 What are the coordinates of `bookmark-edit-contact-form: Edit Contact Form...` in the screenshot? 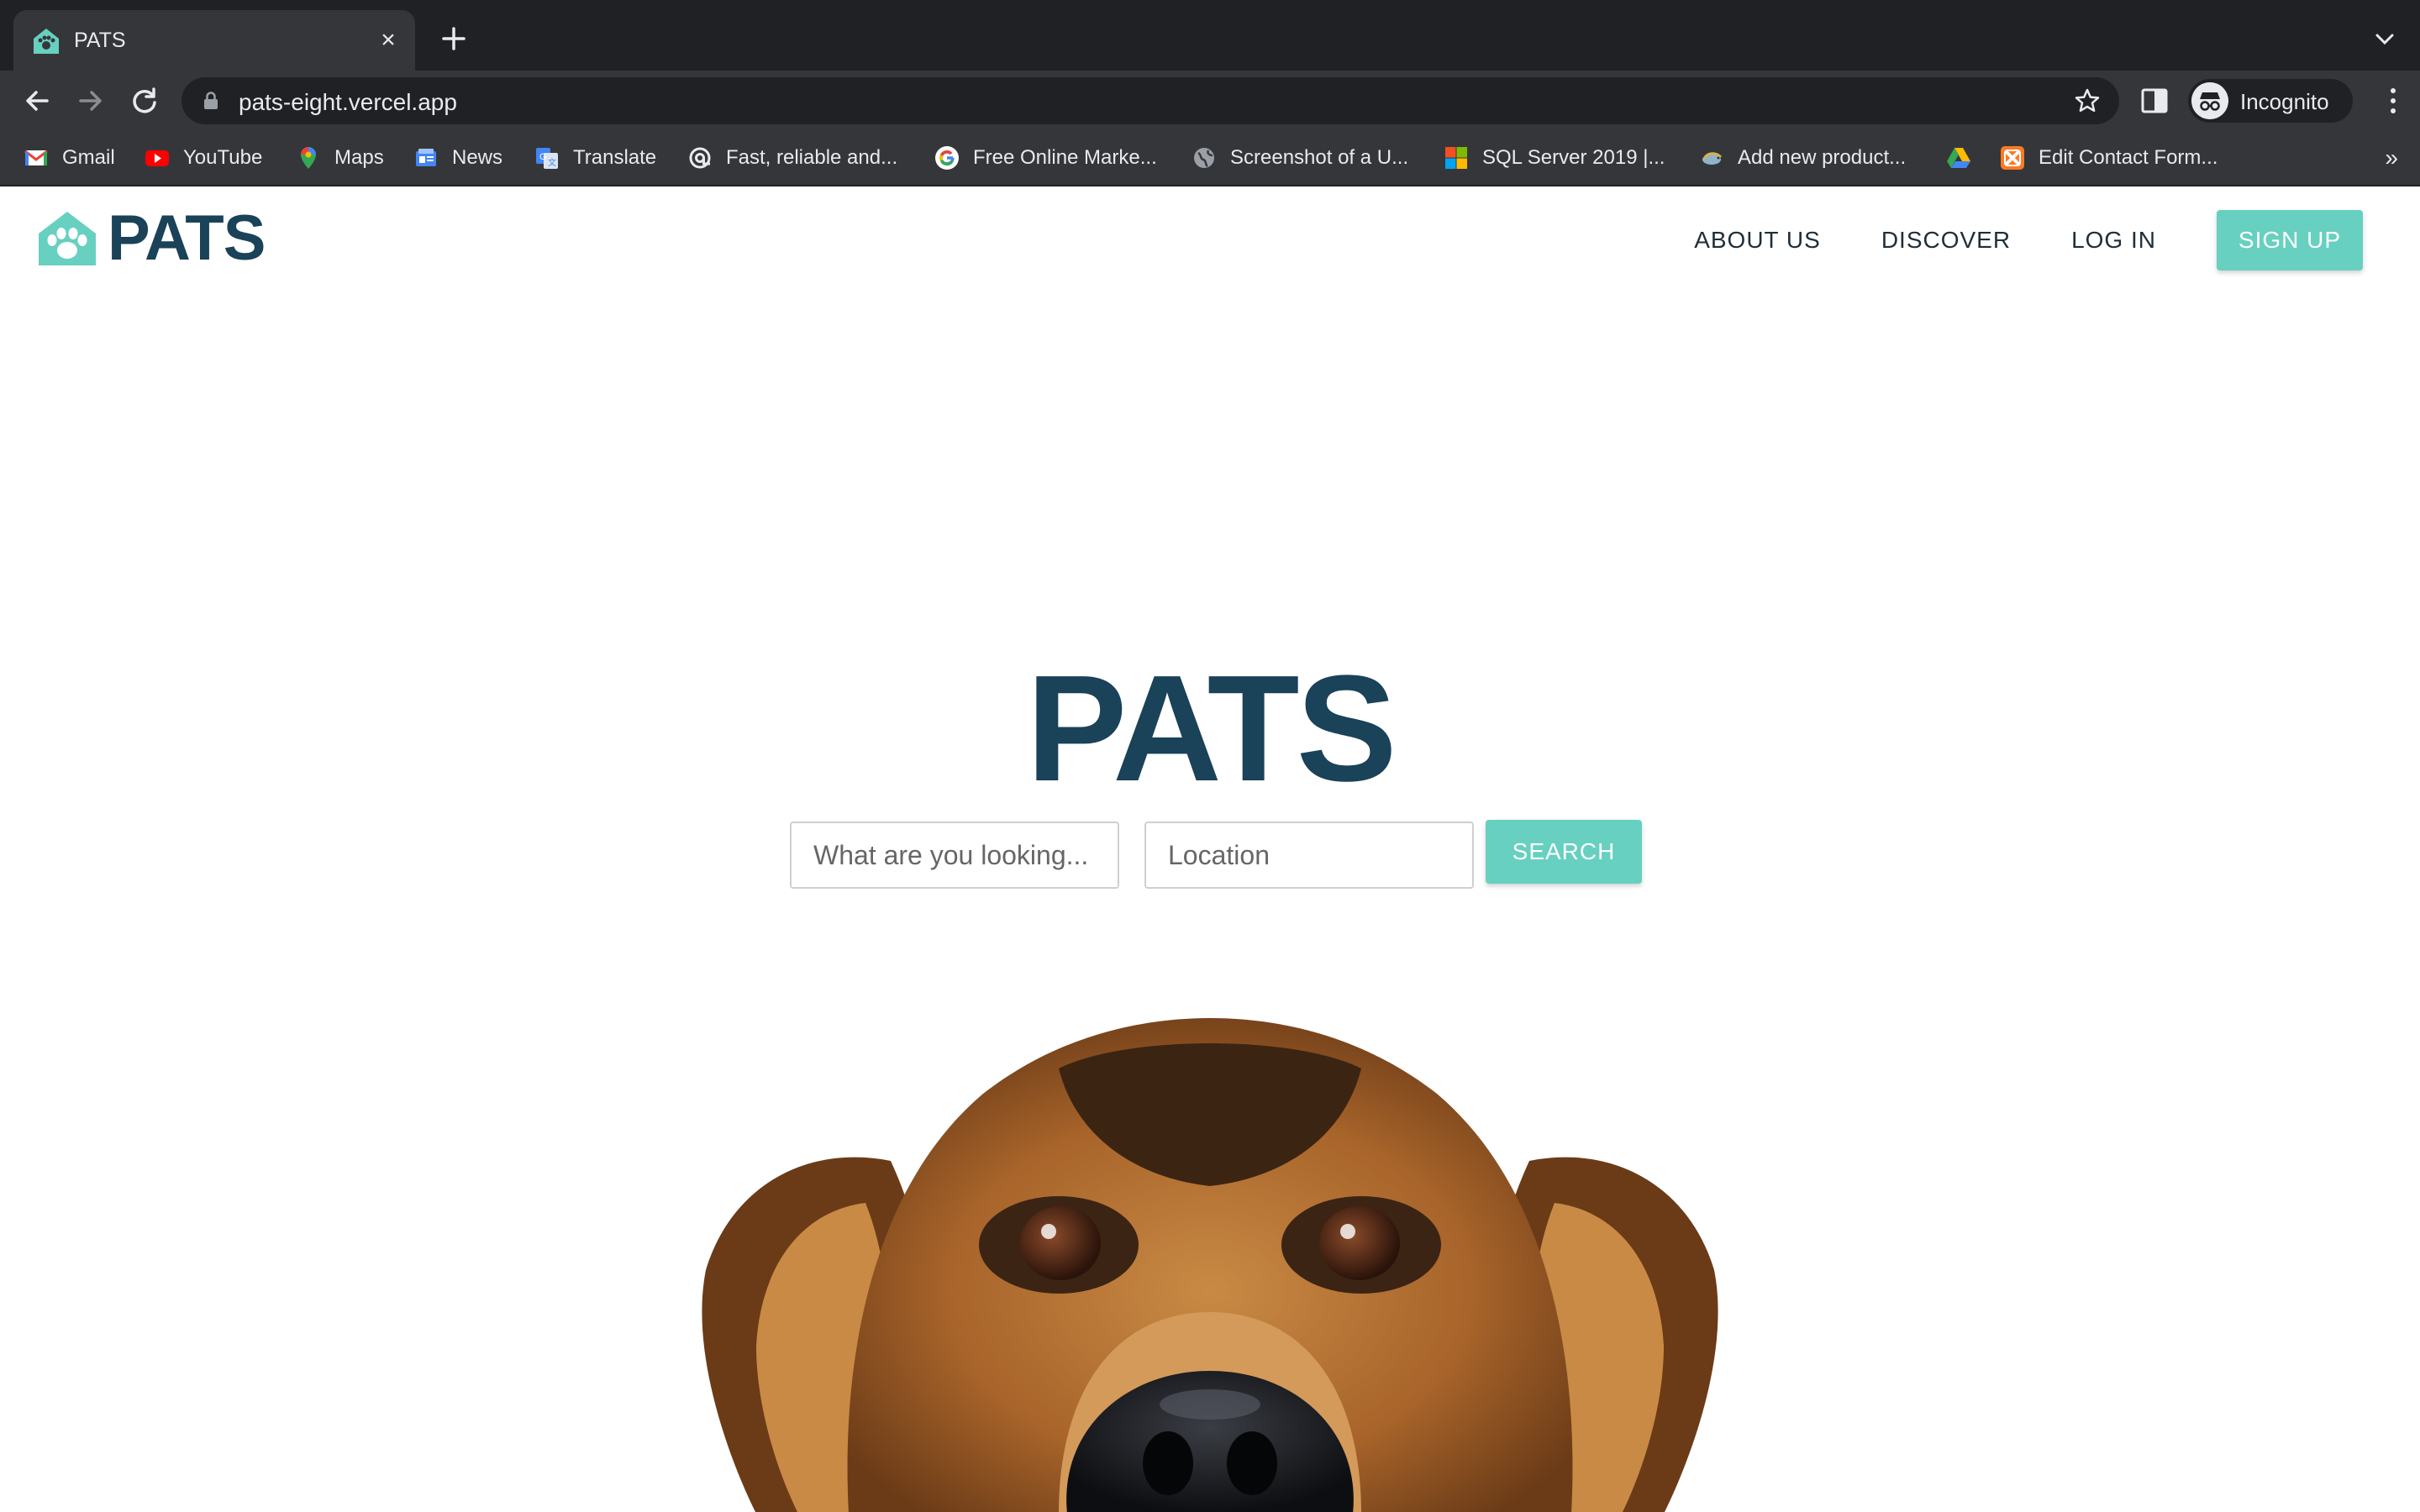 It's located at (2108, 158).